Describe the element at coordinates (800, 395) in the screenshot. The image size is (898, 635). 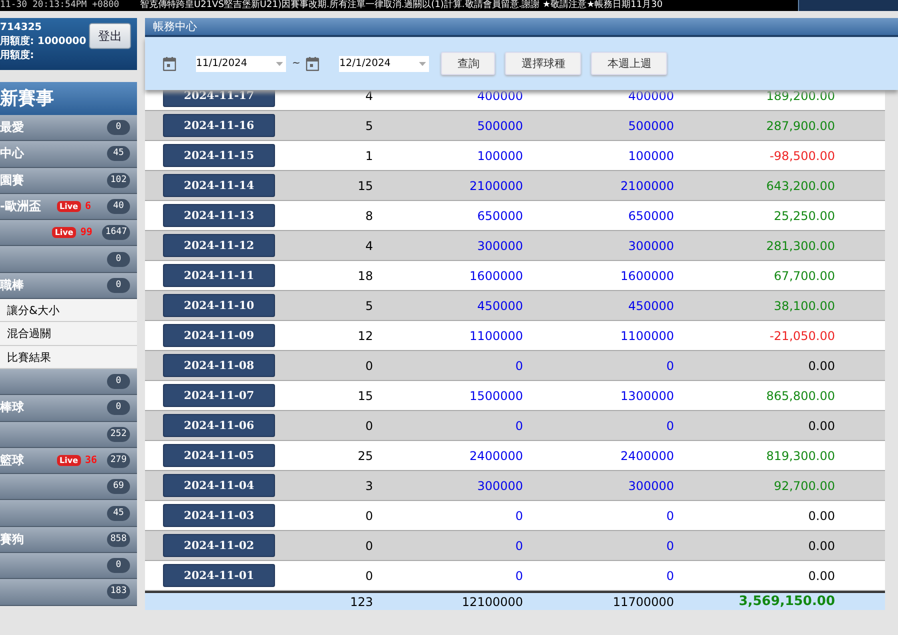
I see `table-cell-text: 865,800.00` at that location.